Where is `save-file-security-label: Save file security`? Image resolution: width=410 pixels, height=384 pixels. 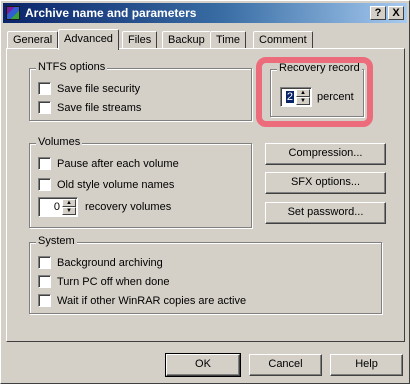
save-file-security-label: Save file security is located at coordinates (99, 89).